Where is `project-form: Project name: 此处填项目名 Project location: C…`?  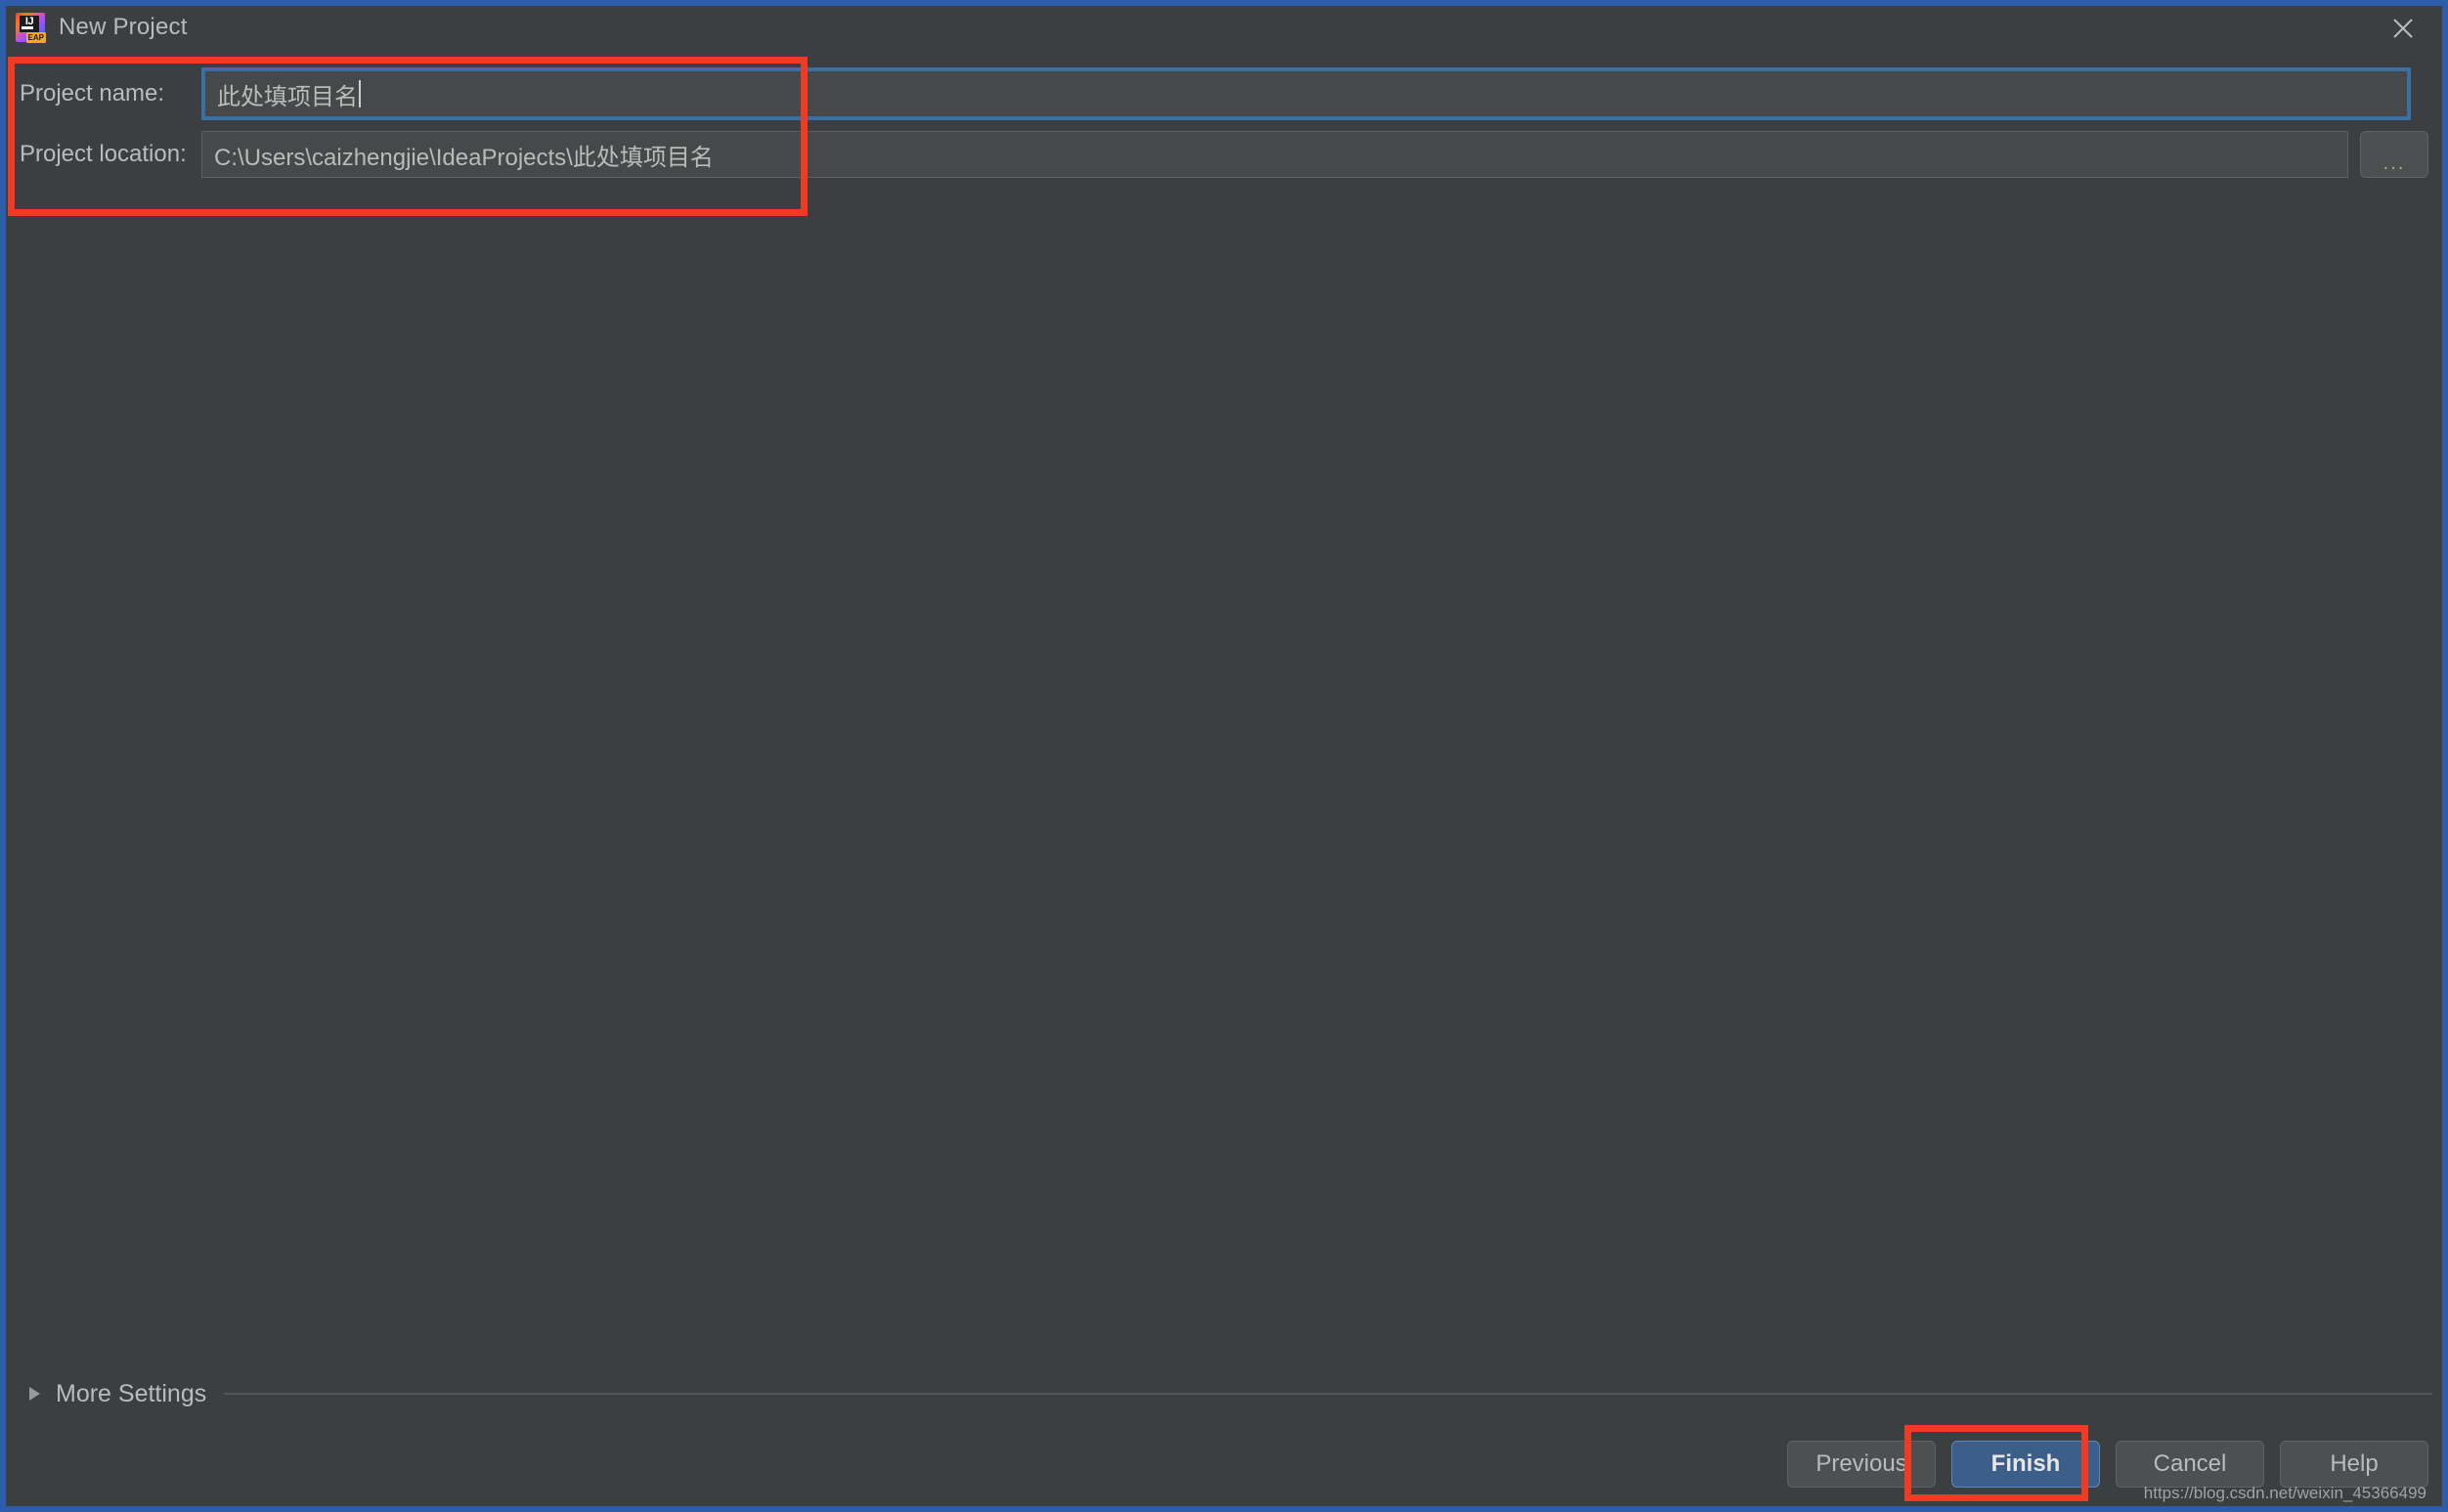 project-form: Project name: 此处填项目名 Project location: C… is located at coordinates (1224, 128).